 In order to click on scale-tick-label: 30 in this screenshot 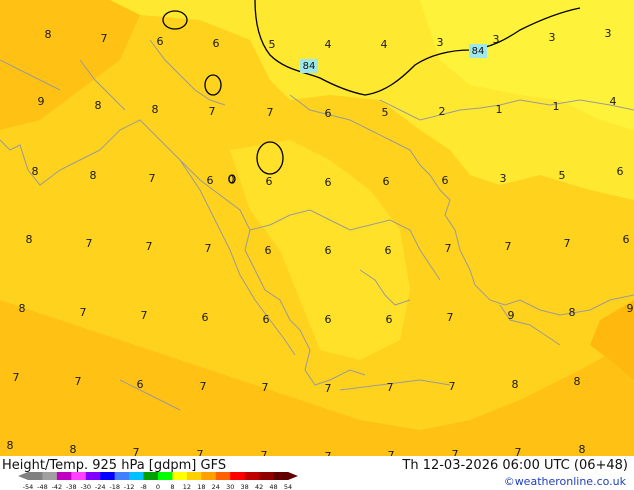, I will do `click(230, 486)`.